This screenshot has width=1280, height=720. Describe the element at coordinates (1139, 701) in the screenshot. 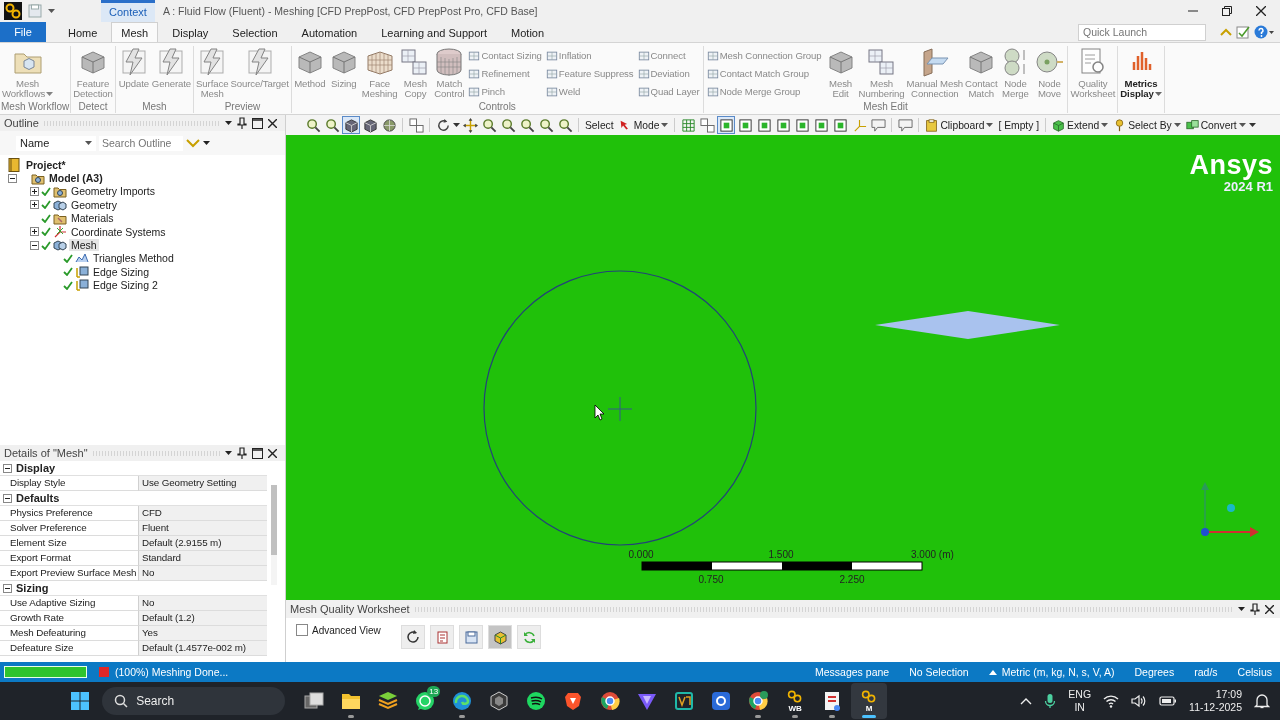

I see `speaker-icon` at that location.